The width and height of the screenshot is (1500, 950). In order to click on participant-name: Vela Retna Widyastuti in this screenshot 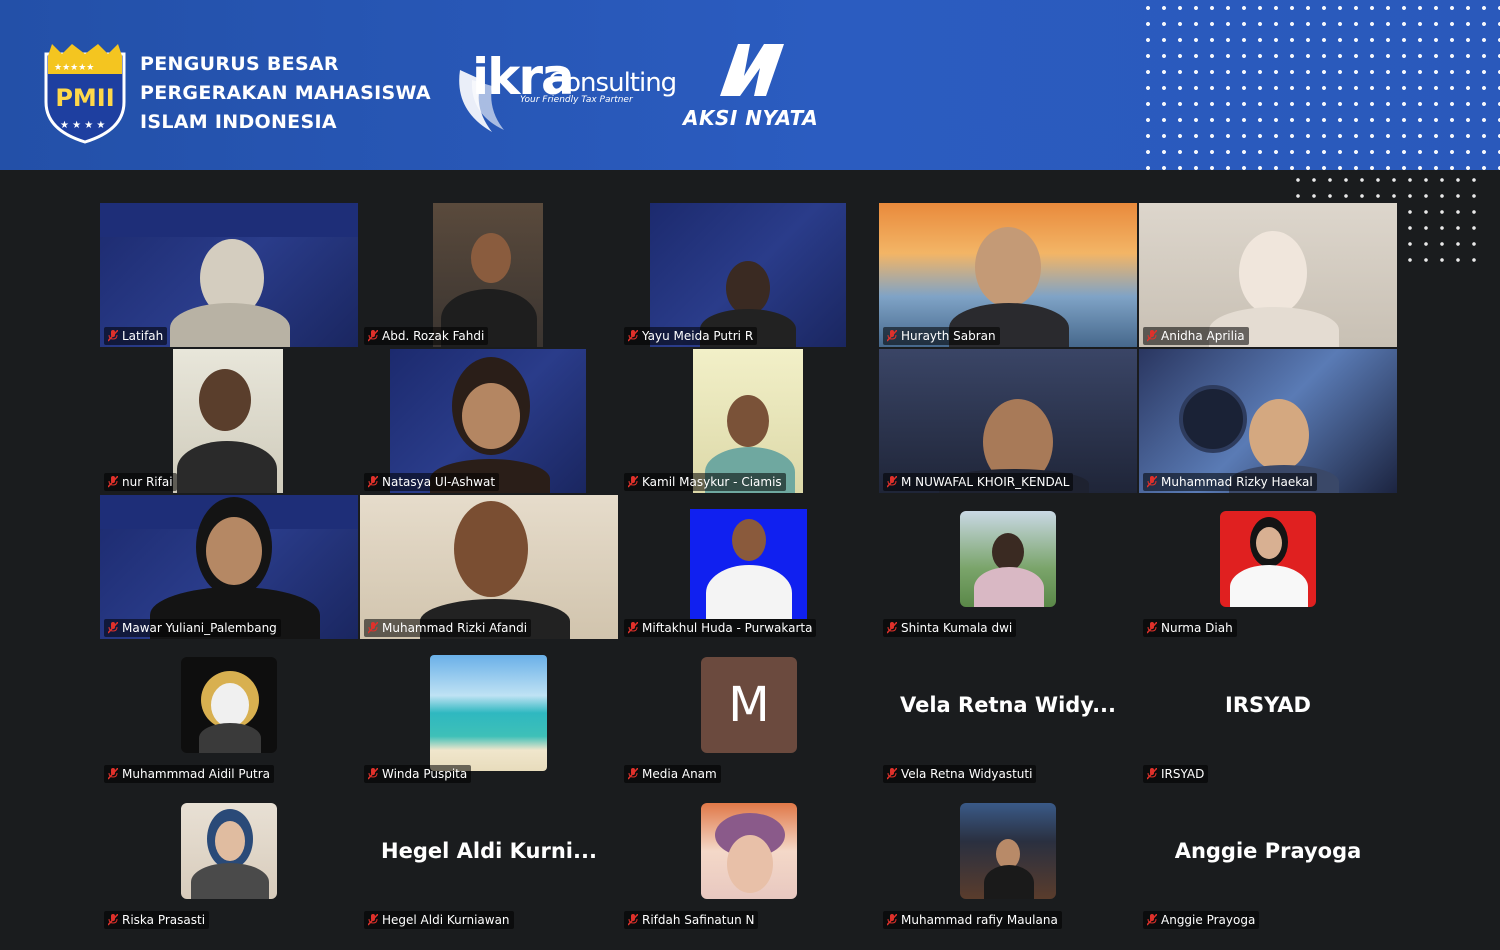, I will do `click(960, 774)`.